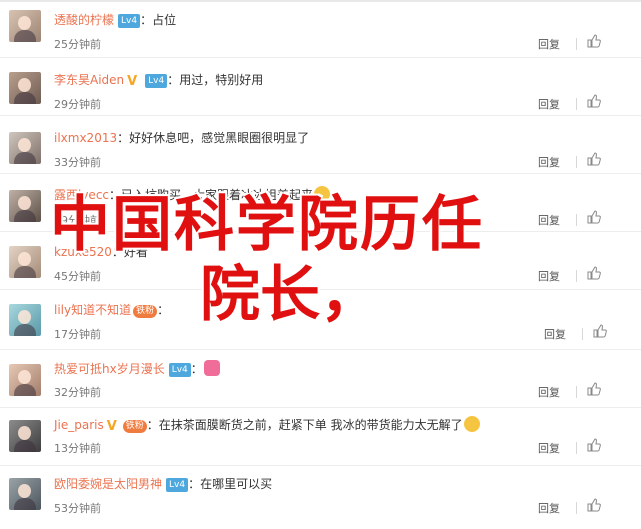  What do you see at coordinates (92, 310) in the screenshot?
I see `username: lily知道不知道` at bounding box center [92, 310].